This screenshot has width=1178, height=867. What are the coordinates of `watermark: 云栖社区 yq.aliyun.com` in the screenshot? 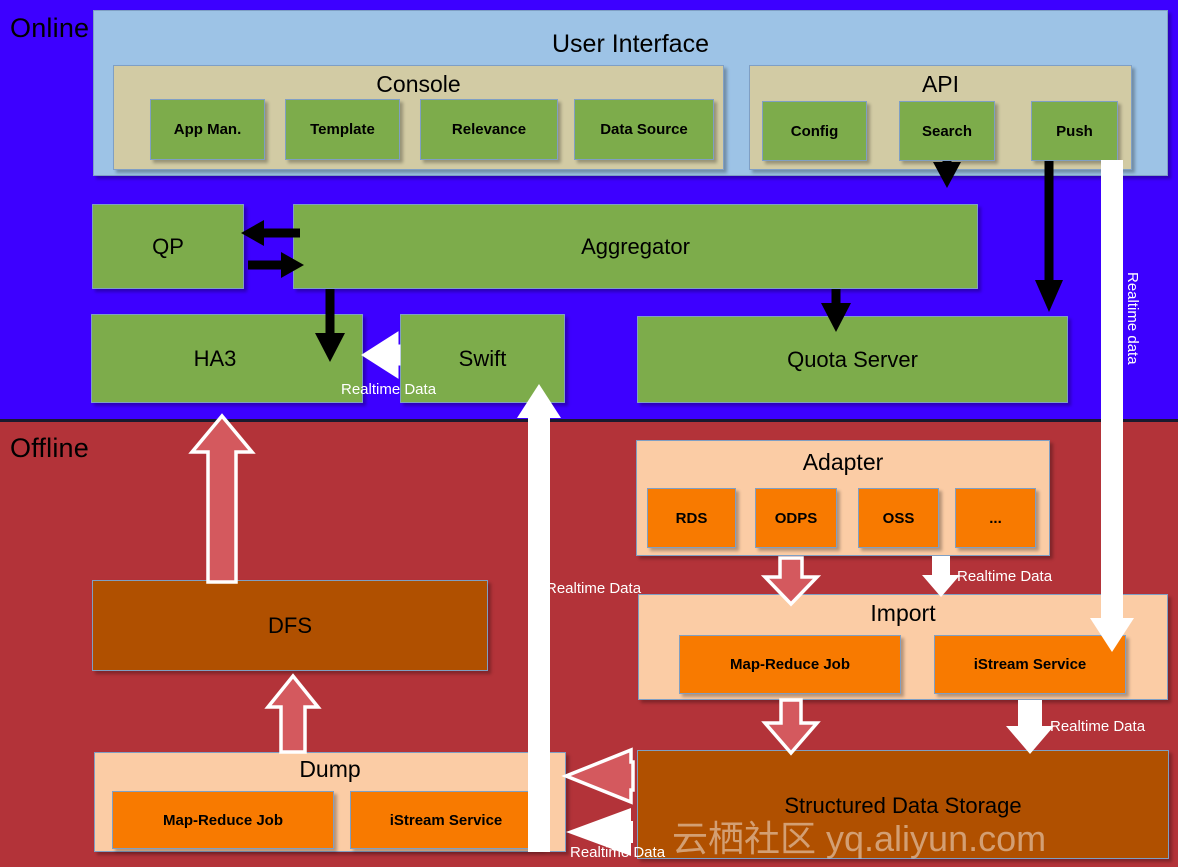 It's located at (859, 838).